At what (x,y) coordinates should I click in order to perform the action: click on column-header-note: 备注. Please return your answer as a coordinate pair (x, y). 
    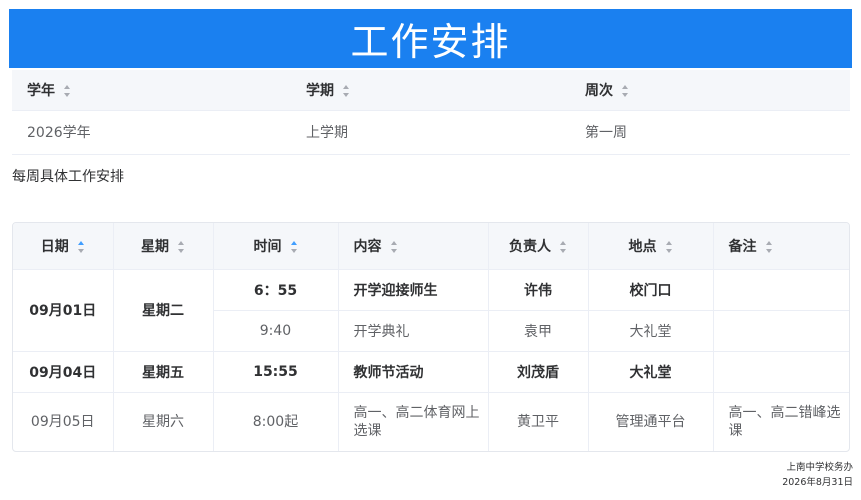
    Looking at the image, I should click on (781, 246).